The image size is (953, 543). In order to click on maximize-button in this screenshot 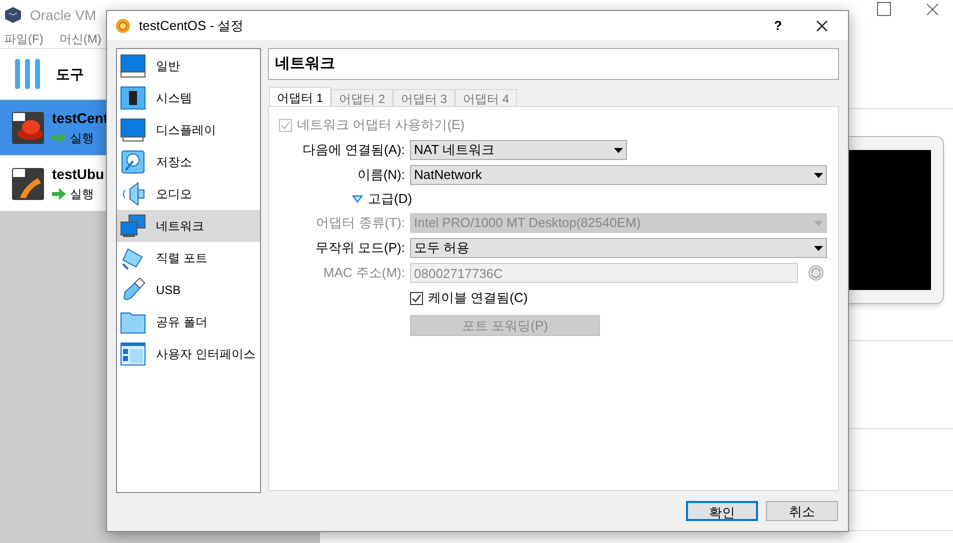, I will do `click(884, 9)`.